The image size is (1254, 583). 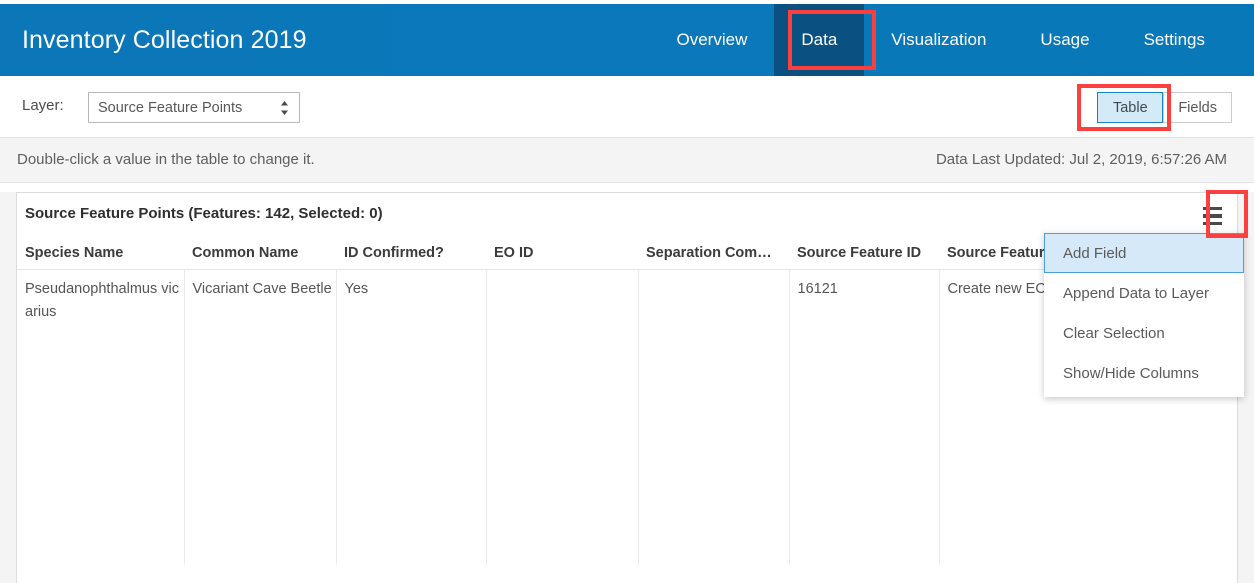 I want to click on cell-source-feature-id: 16121, so click(x=864, y=417).